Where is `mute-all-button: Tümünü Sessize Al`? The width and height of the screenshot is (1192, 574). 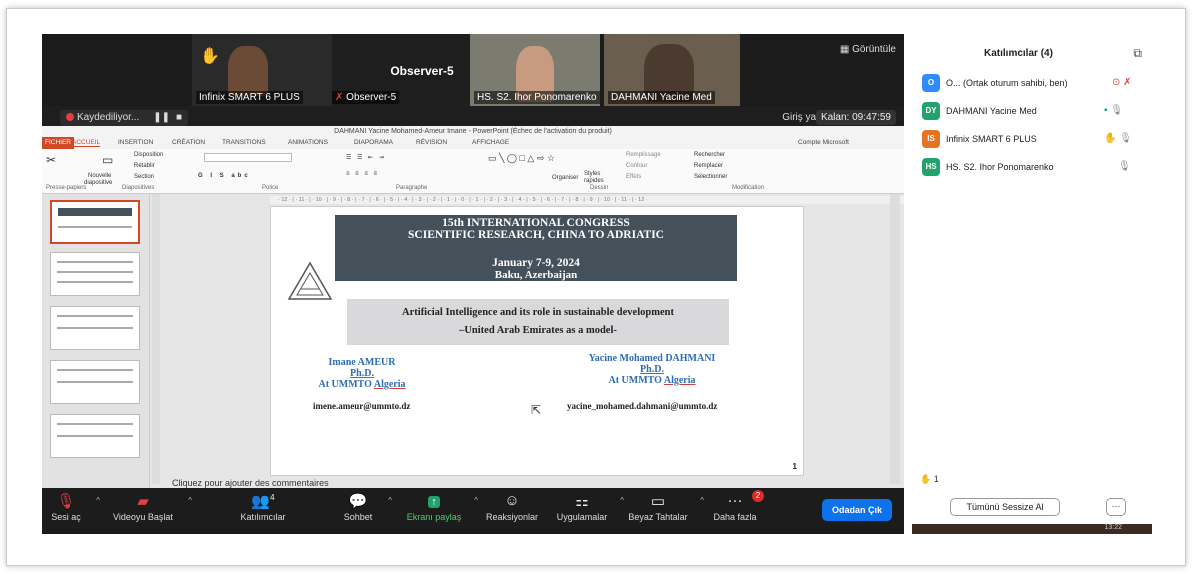 mute-all-button: Tümünü Sessize Al is located at coordinates (1005, 507).